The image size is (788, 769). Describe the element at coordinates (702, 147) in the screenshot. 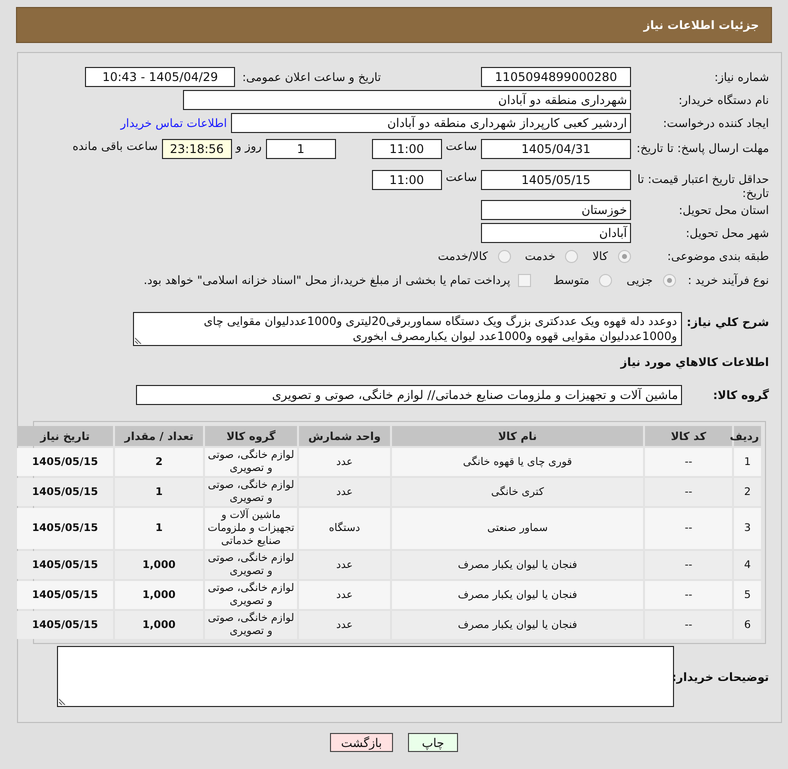

I see `field-label: مهلت ارسال پاسخ: تا تاریخ:` at that location.